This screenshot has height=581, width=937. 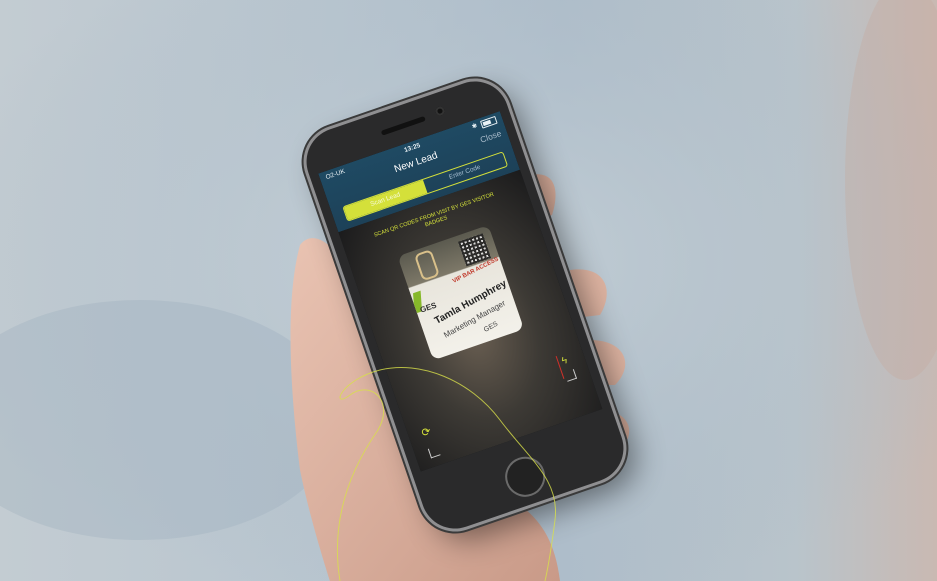 What do you see at coordinates (335, 175) in the screenshot?
I see `carrier-label: O2-UK` at bounding box center [335, 175].